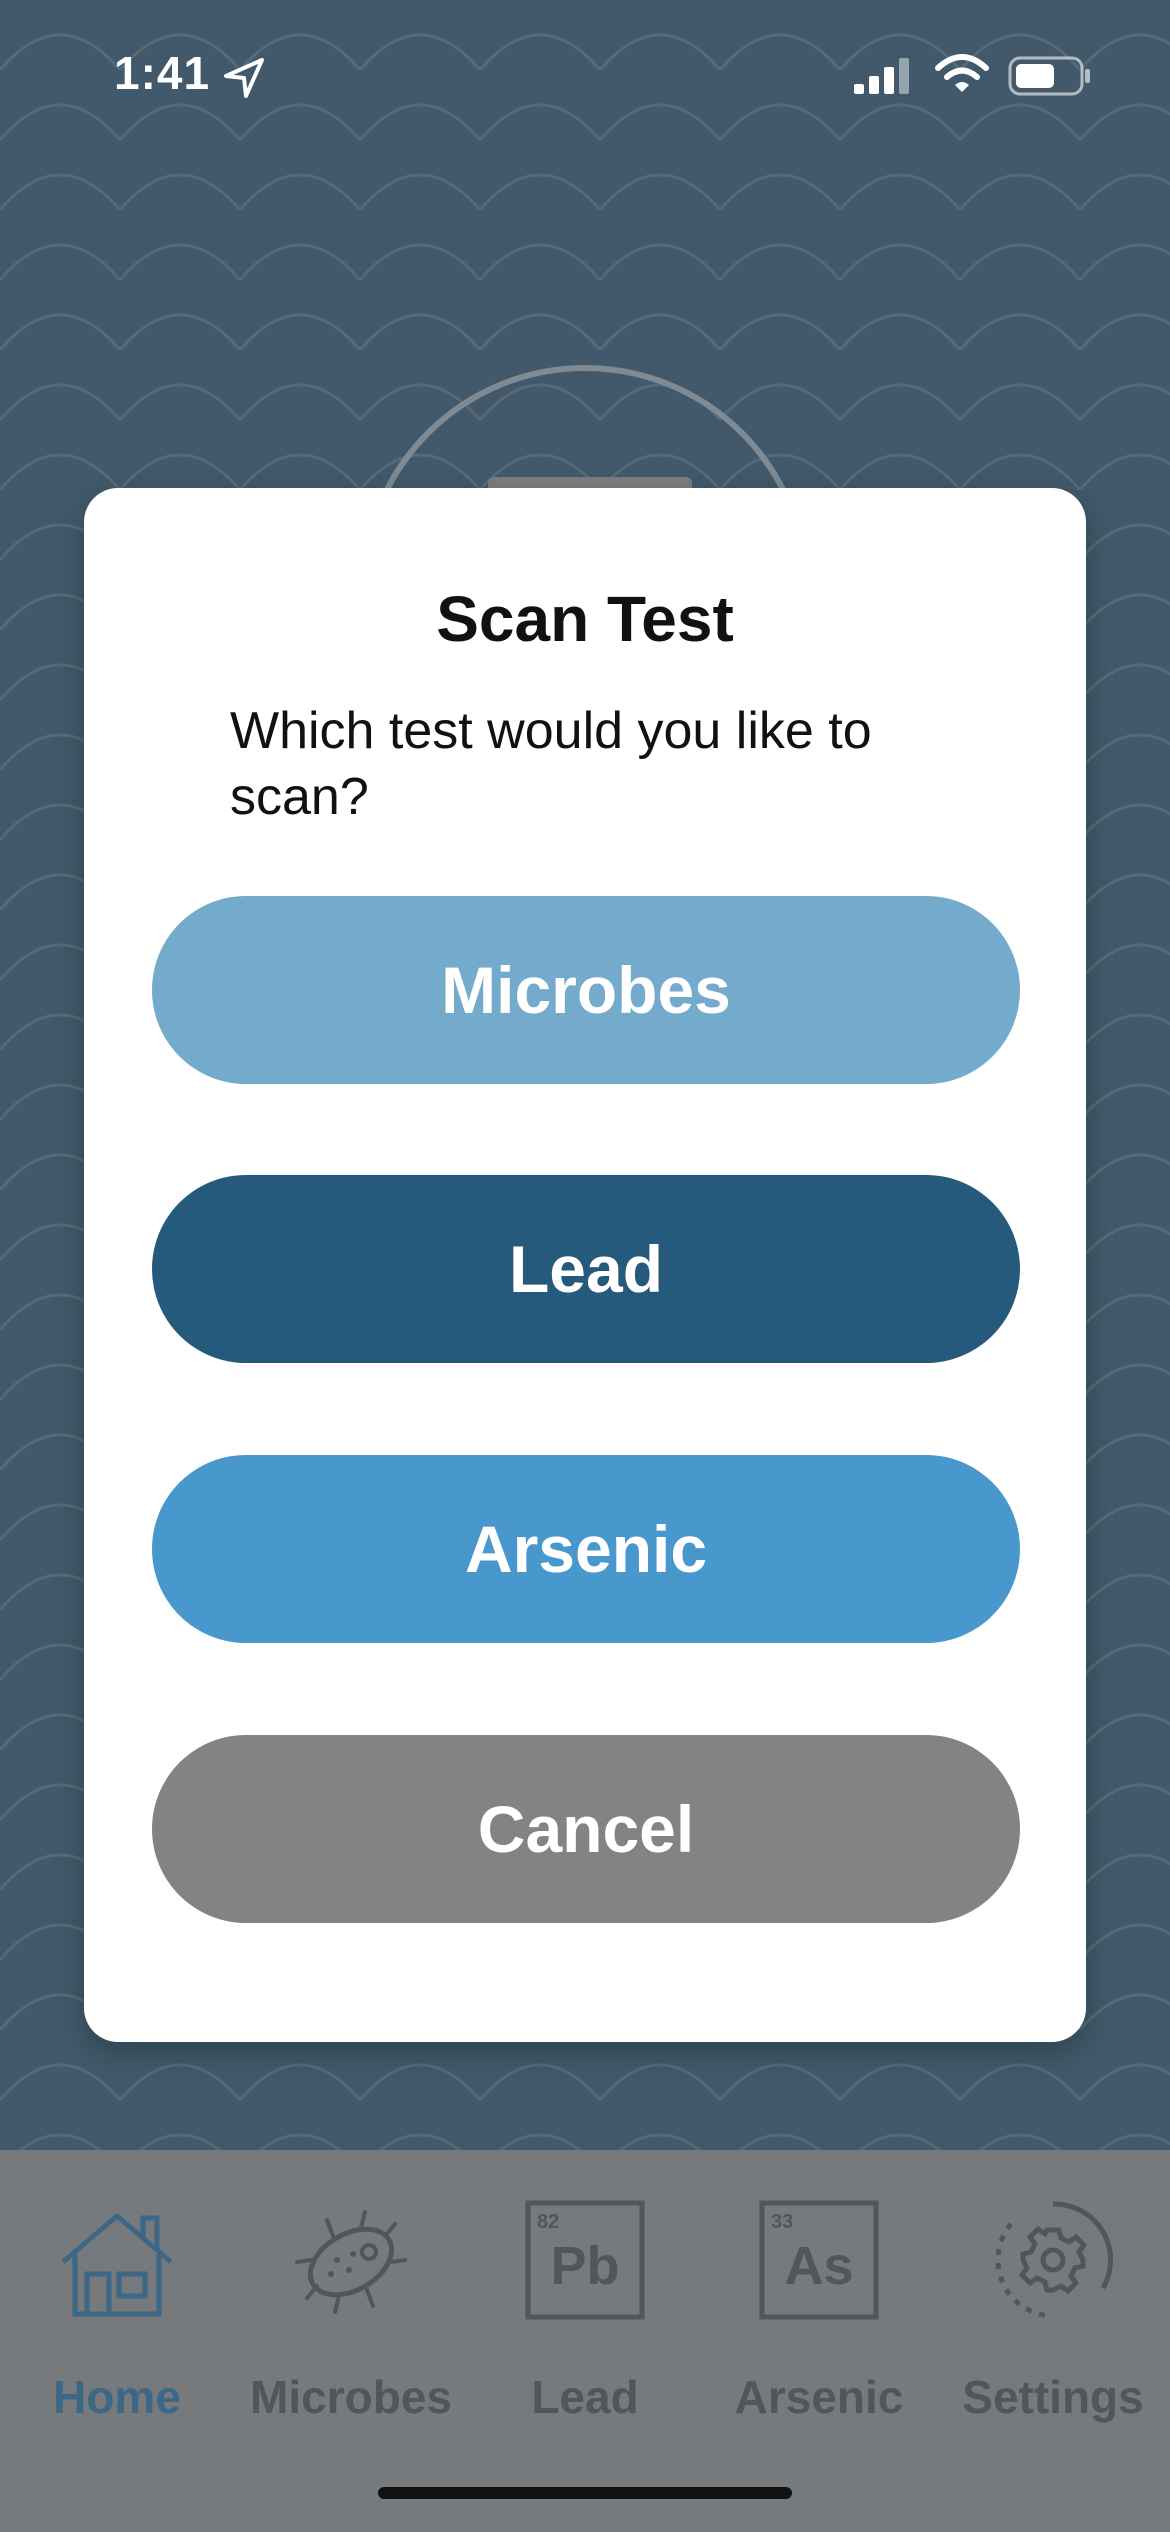  What do you see at coordinates (351, 2262) in the screenshot?
I see `microbe-icon` at bounding box center [351, 2262].